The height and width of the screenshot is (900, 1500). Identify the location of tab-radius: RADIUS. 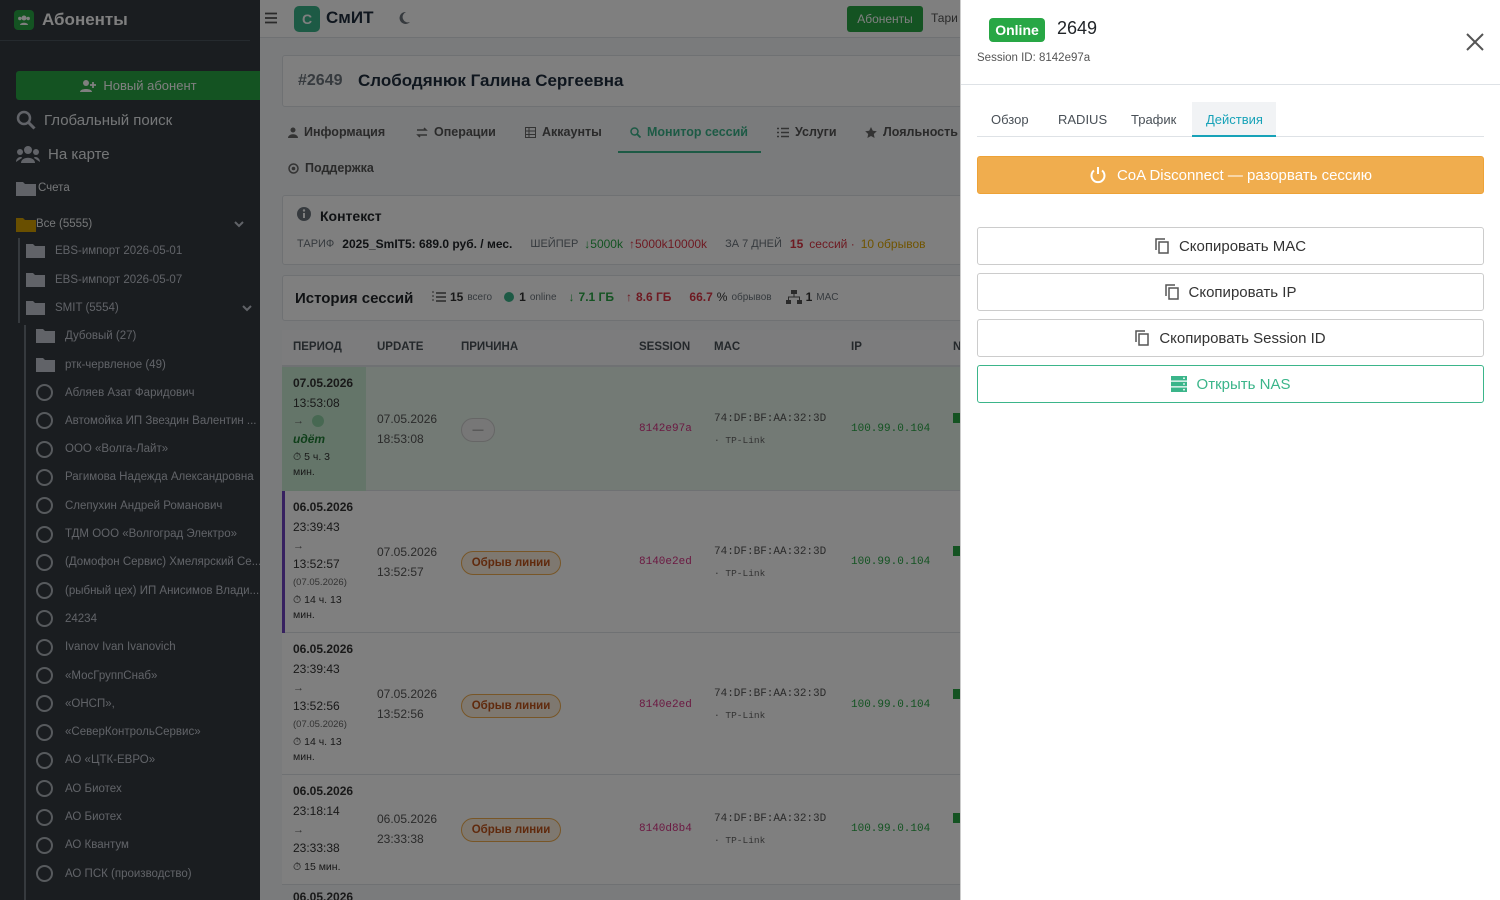
(1082, 119).